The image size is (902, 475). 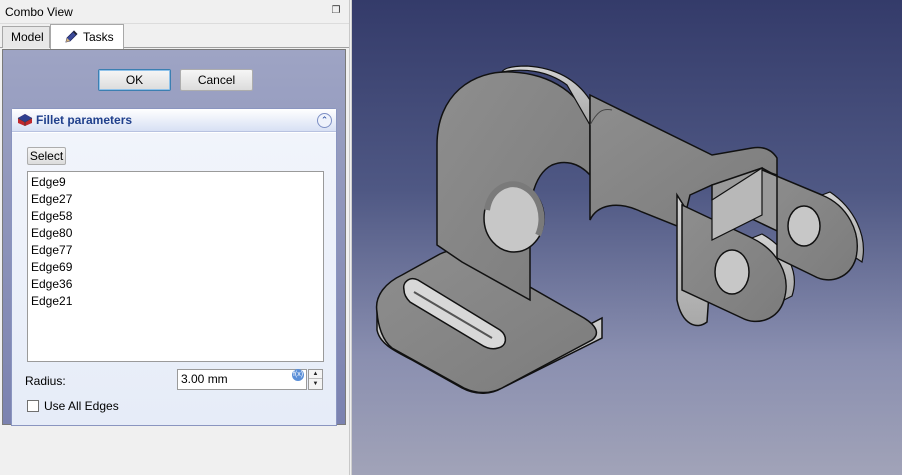 I want to click on edge-list-item: Edge77, so click(x=175, y=250).